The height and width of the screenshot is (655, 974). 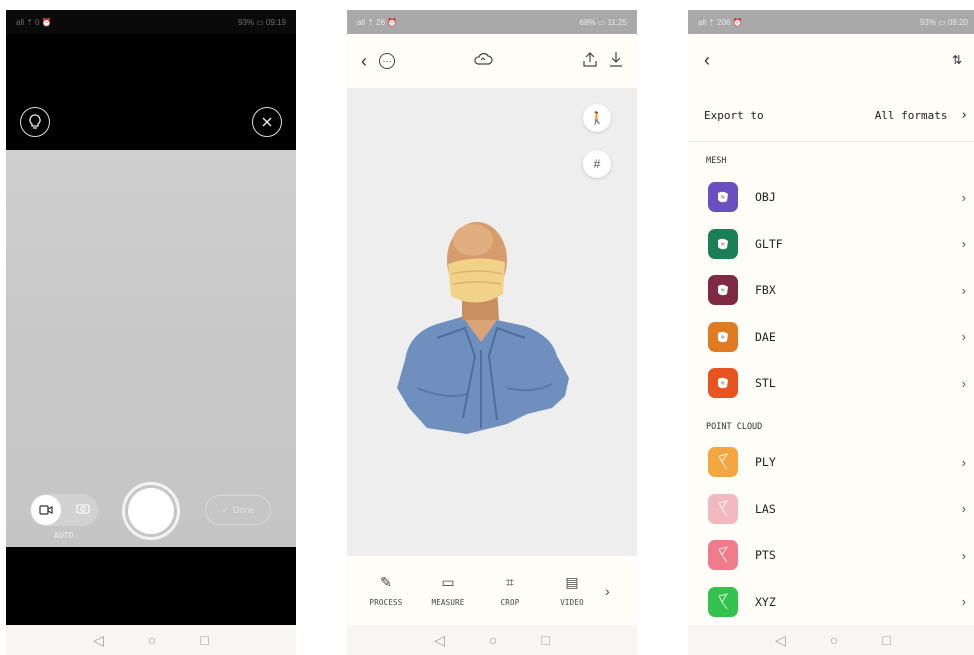 What do you see at coordinates (911, 115) in the screenshot?
I see `export-to-value: All formats` at bounding box center [911, 115].